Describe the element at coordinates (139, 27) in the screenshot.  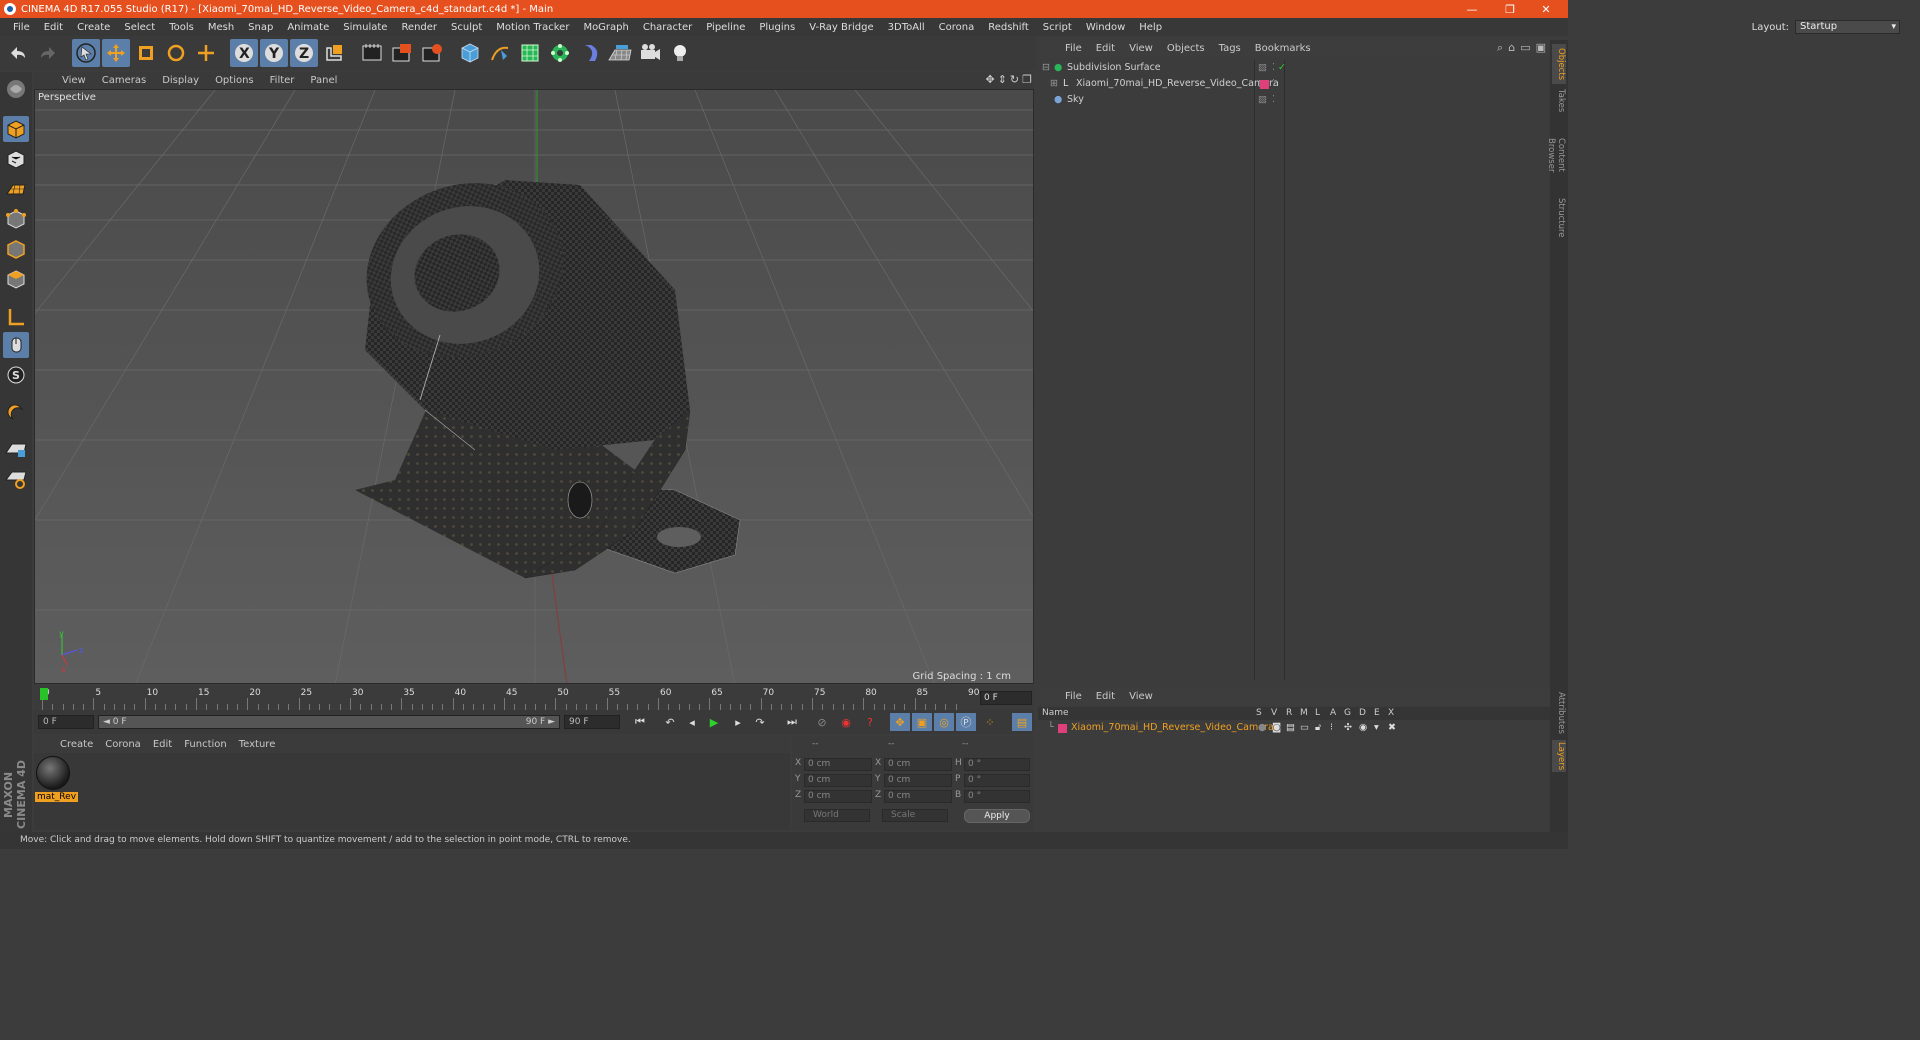
I see `menu-select: Select` at that location.